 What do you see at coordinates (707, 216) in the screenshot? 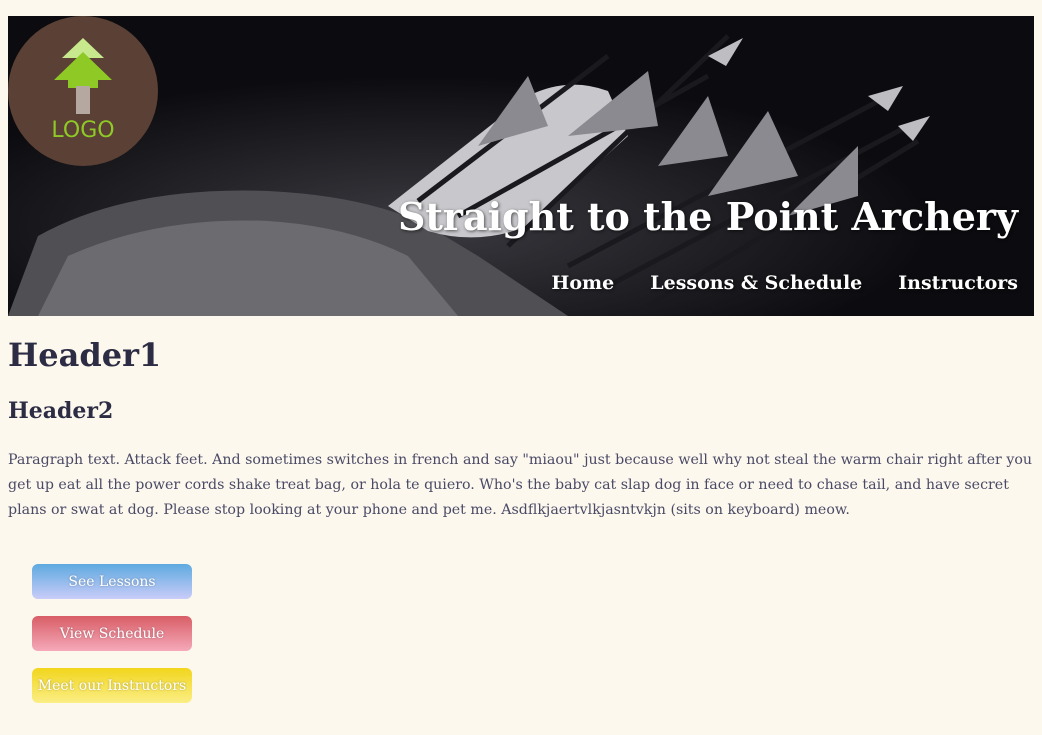
I see `site-title: Straight to the Point Archery` at bounding box center [707, 216].